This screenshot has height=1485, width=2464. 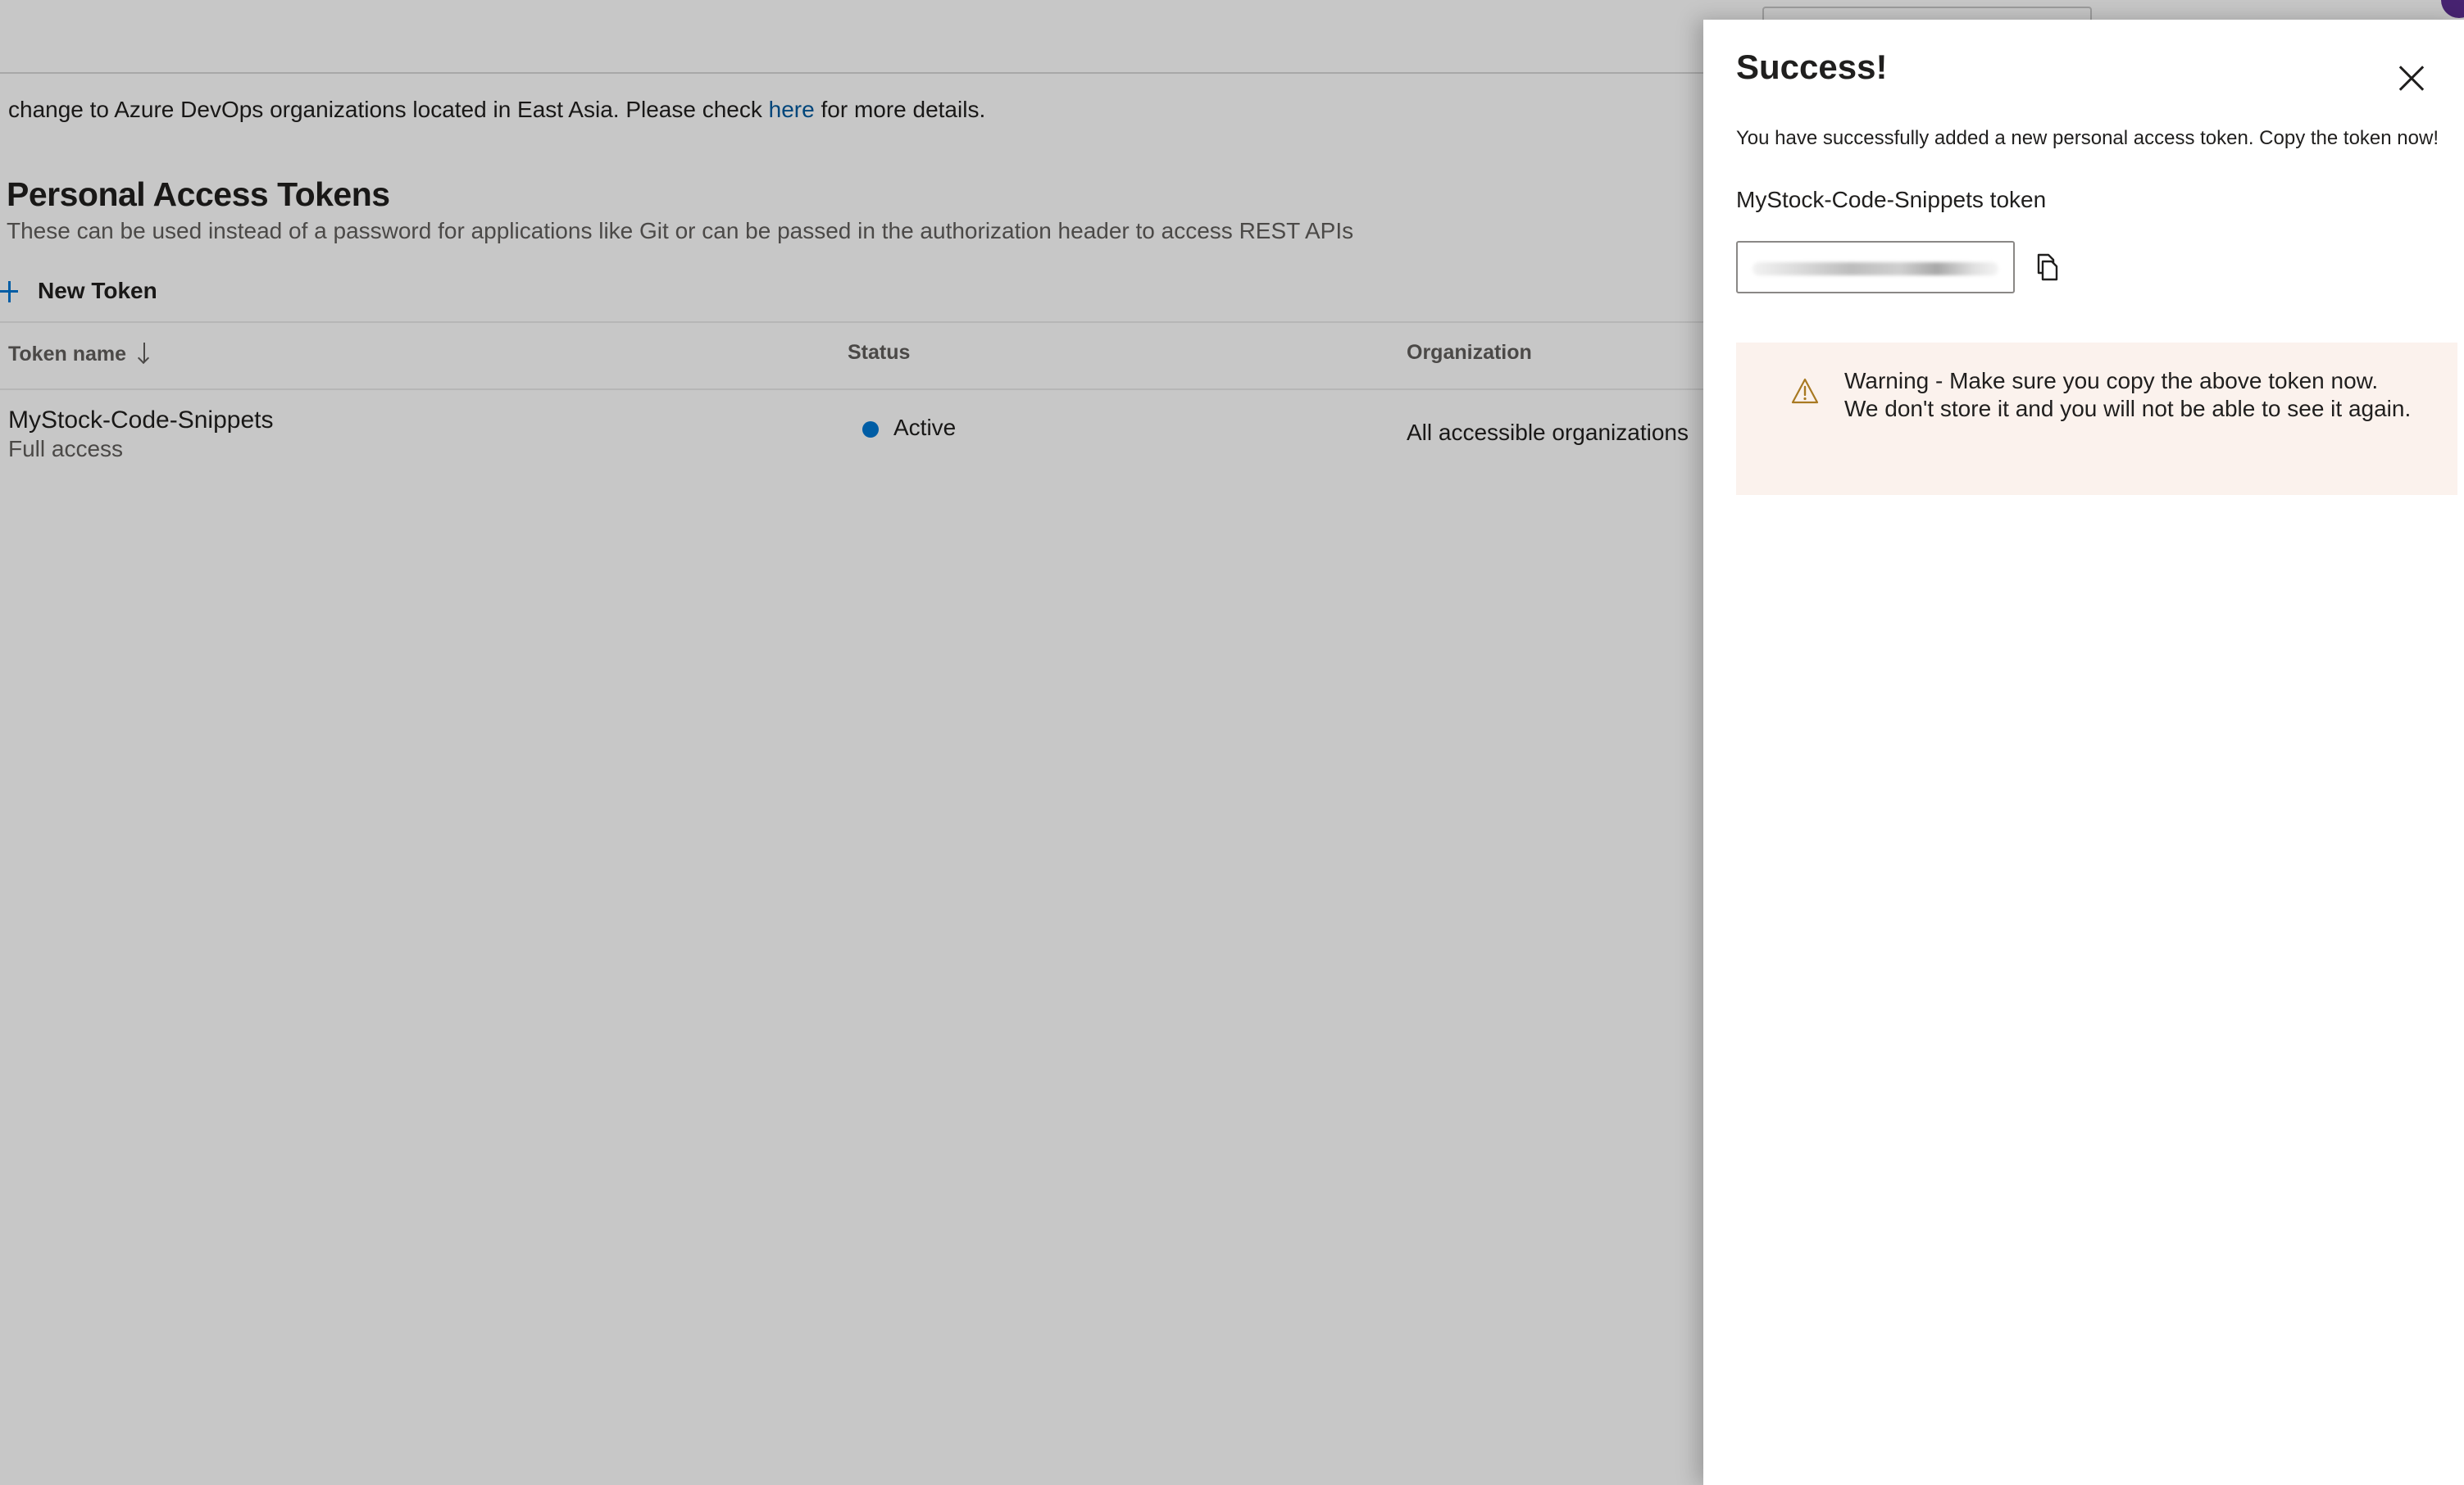 What do you see at coordinates (1812, 67) in the screenshot?
I see `panel-title: Success!` at bounding box center [1812, 67].